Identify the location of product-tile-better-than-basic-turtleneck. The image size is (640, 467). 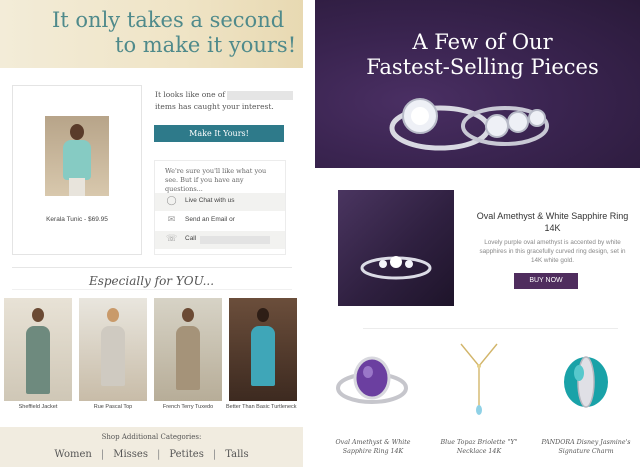
(263, 349).